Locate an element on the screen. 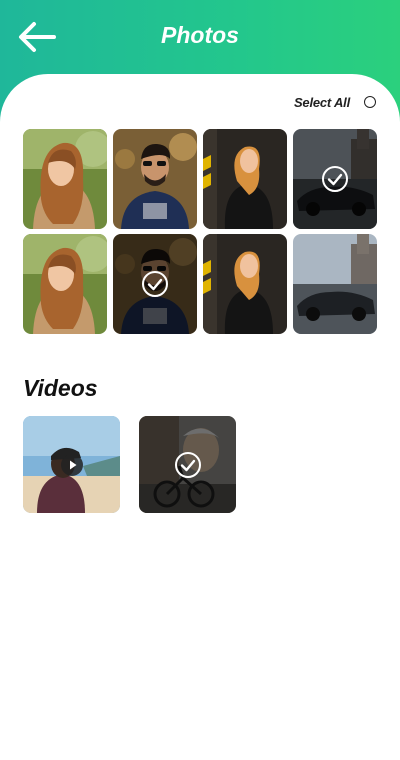 The width and height of the screenshot is (400, 760). select-all-toggle: Select All is located at coordinates (335, 102).